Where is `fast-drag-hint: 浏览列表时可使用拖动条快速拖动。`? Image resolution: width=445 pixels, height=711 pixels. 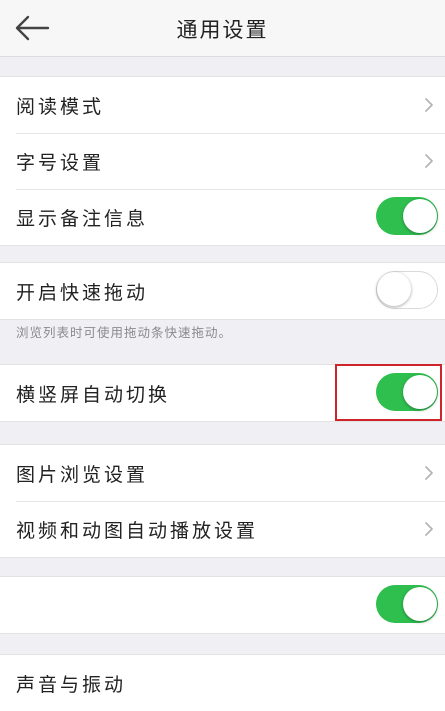 fast-drag-hint: 浏览列表时可使用拖动条快速拖动。 is located at coordinates (124, 332).